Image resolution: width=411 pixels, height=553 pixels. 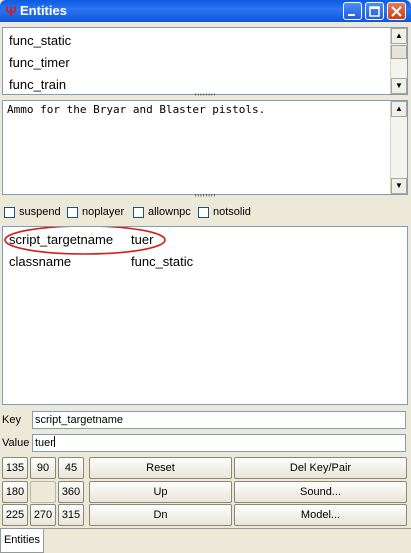 I want to click on entity-list: func_static func_timer func_train ▲ ▼, so click(x=205, y=61).